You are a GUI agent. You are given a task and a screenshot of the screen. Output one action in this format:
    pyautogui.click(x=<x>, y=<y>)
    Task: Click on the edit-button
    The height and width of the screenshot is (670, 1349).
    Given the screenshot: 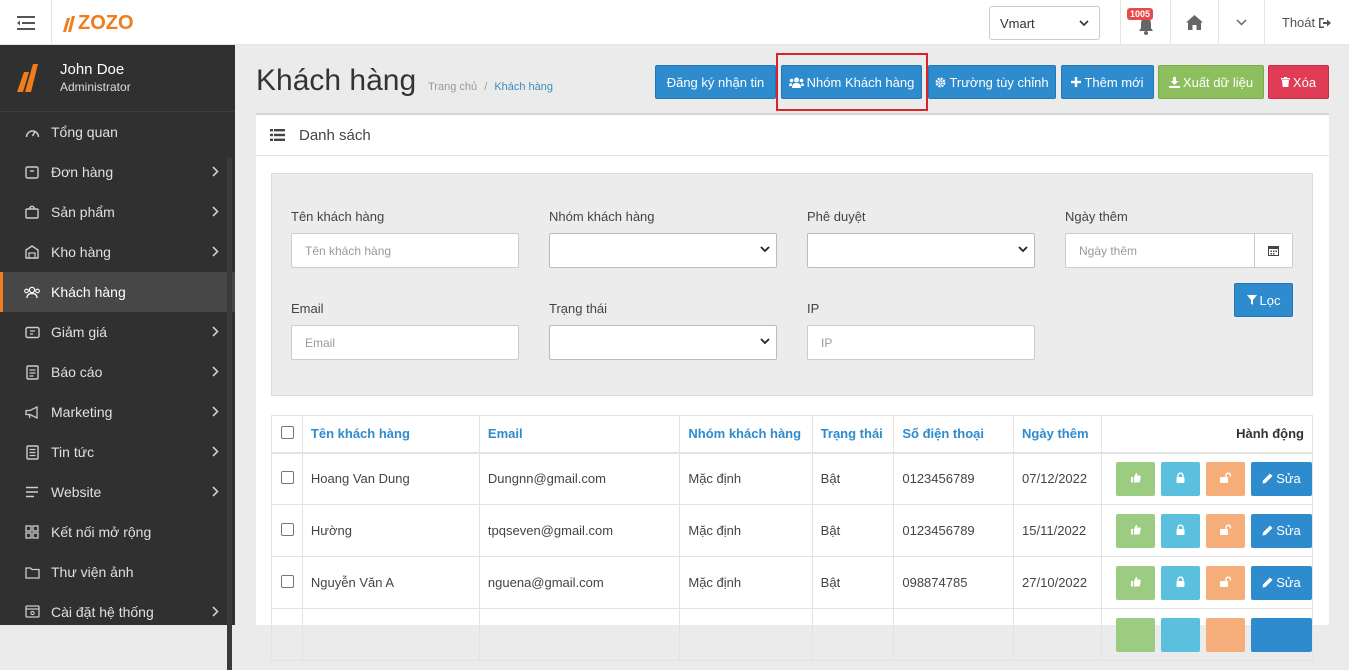 What is the action you would take?
    pyautogui.click(x=1281, y=634)
    